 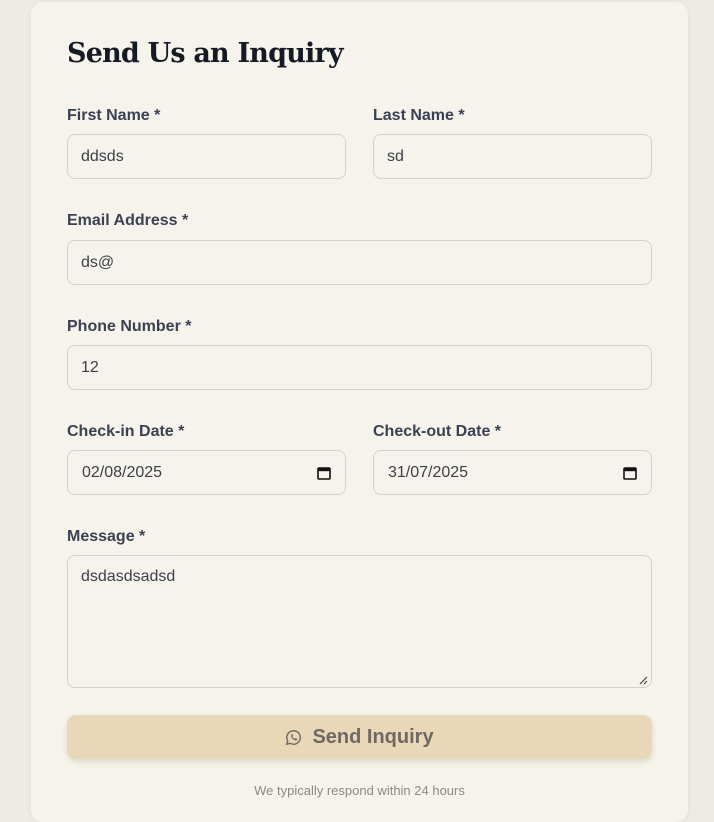 I want to click on email-input, so click(x=359, y=262).